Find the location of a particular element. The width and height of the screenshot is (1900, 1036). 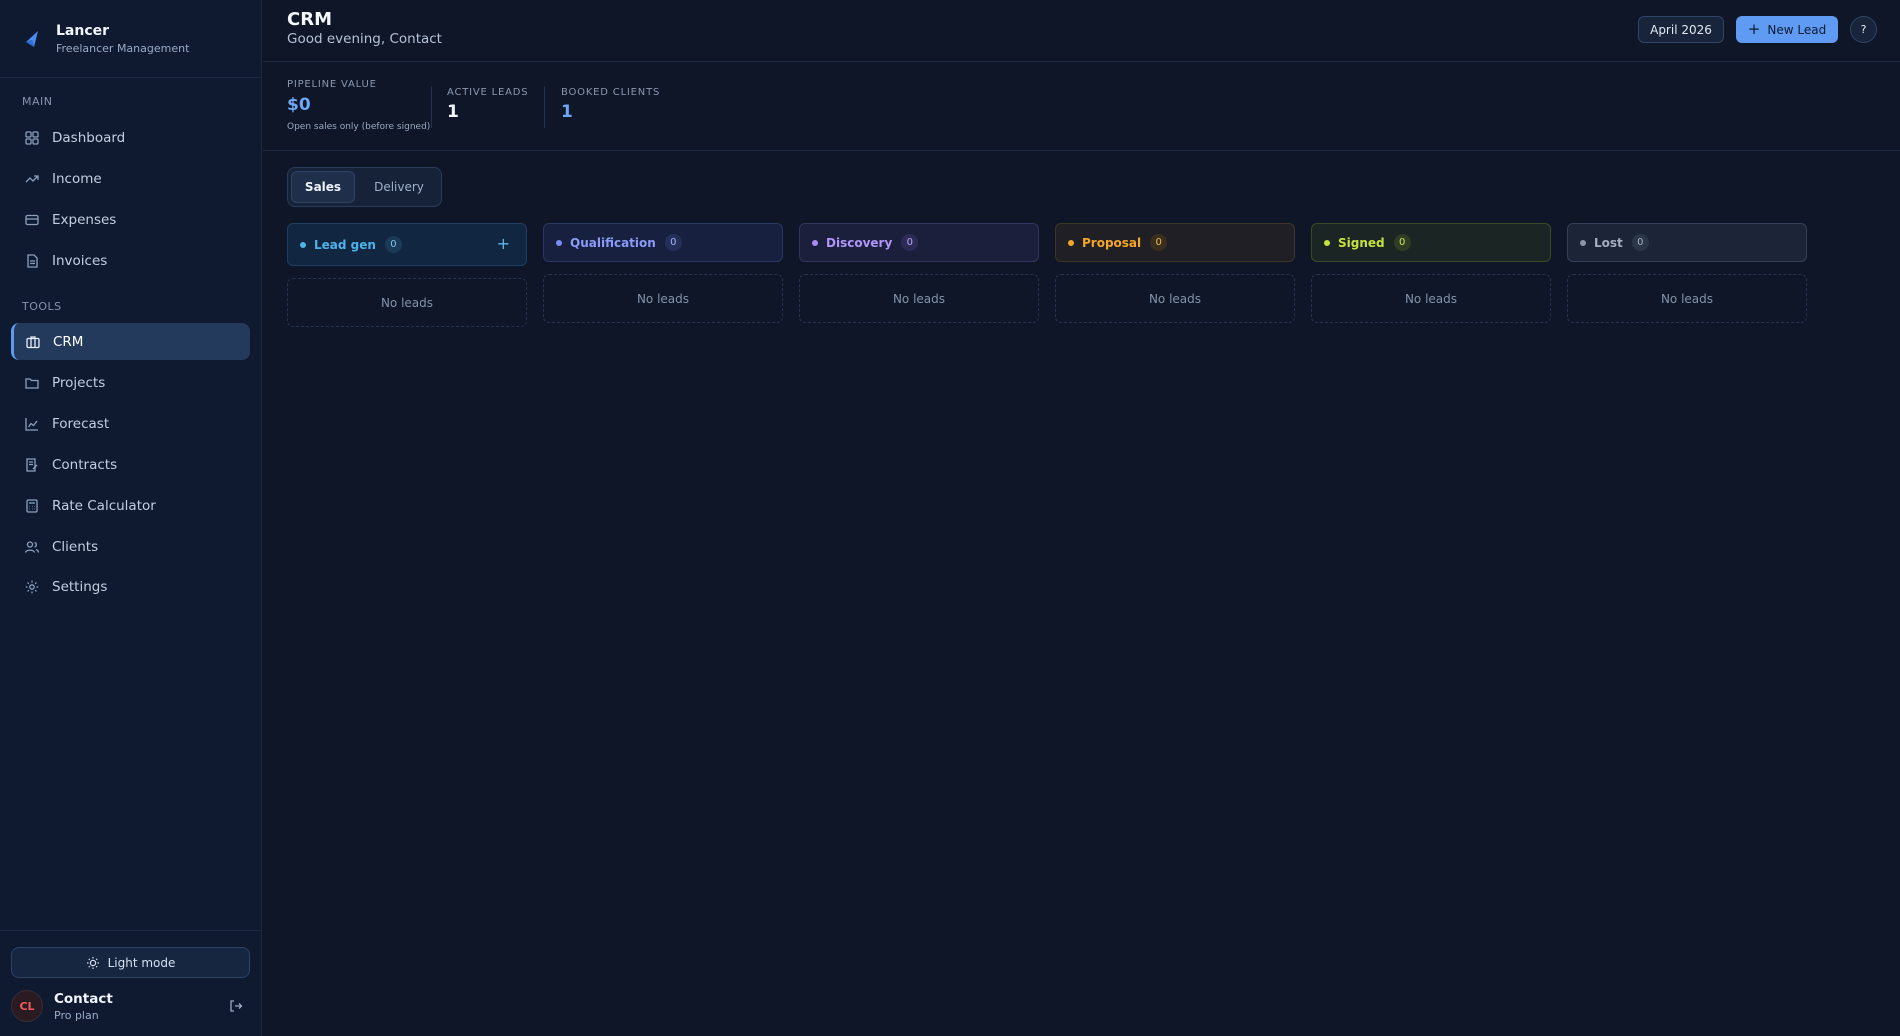

column-header-proposal: Proposal 0 is located at coordinates (1175, 242).